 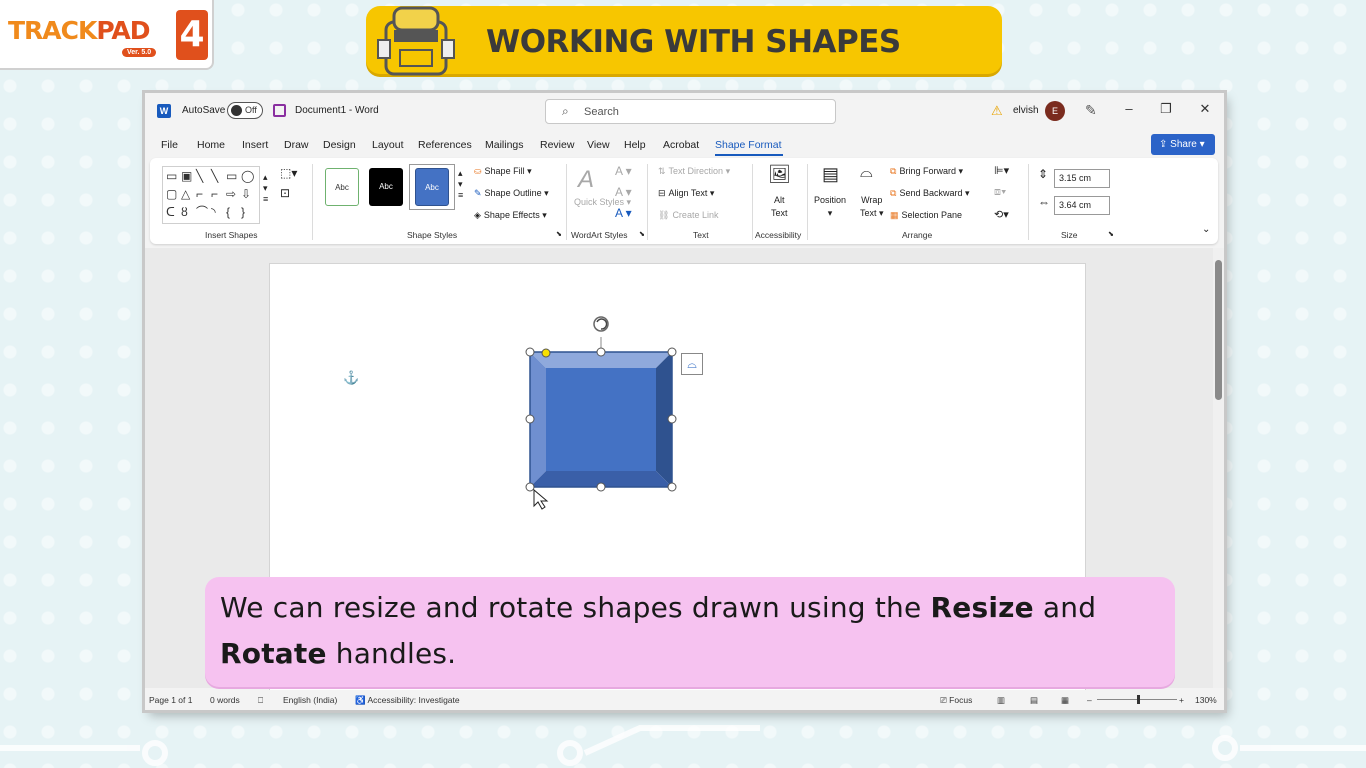 I want to click on selected-shape, so click(x=620, y=410).